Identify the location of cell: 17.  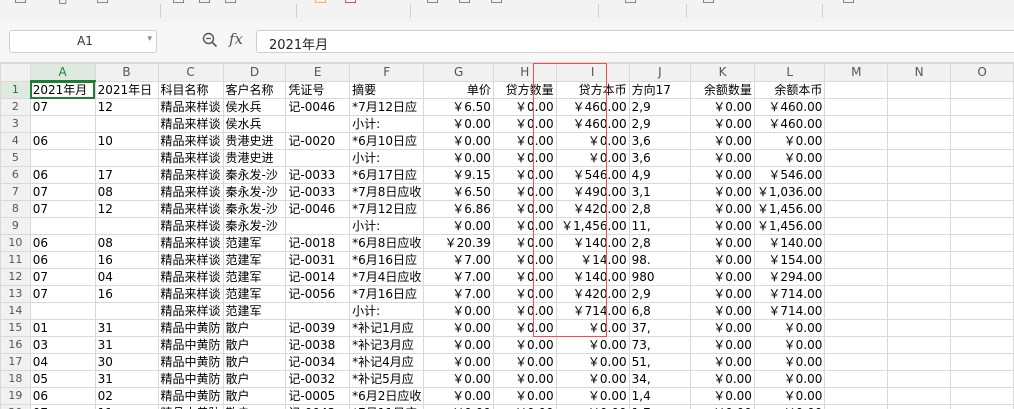
(126, 175).